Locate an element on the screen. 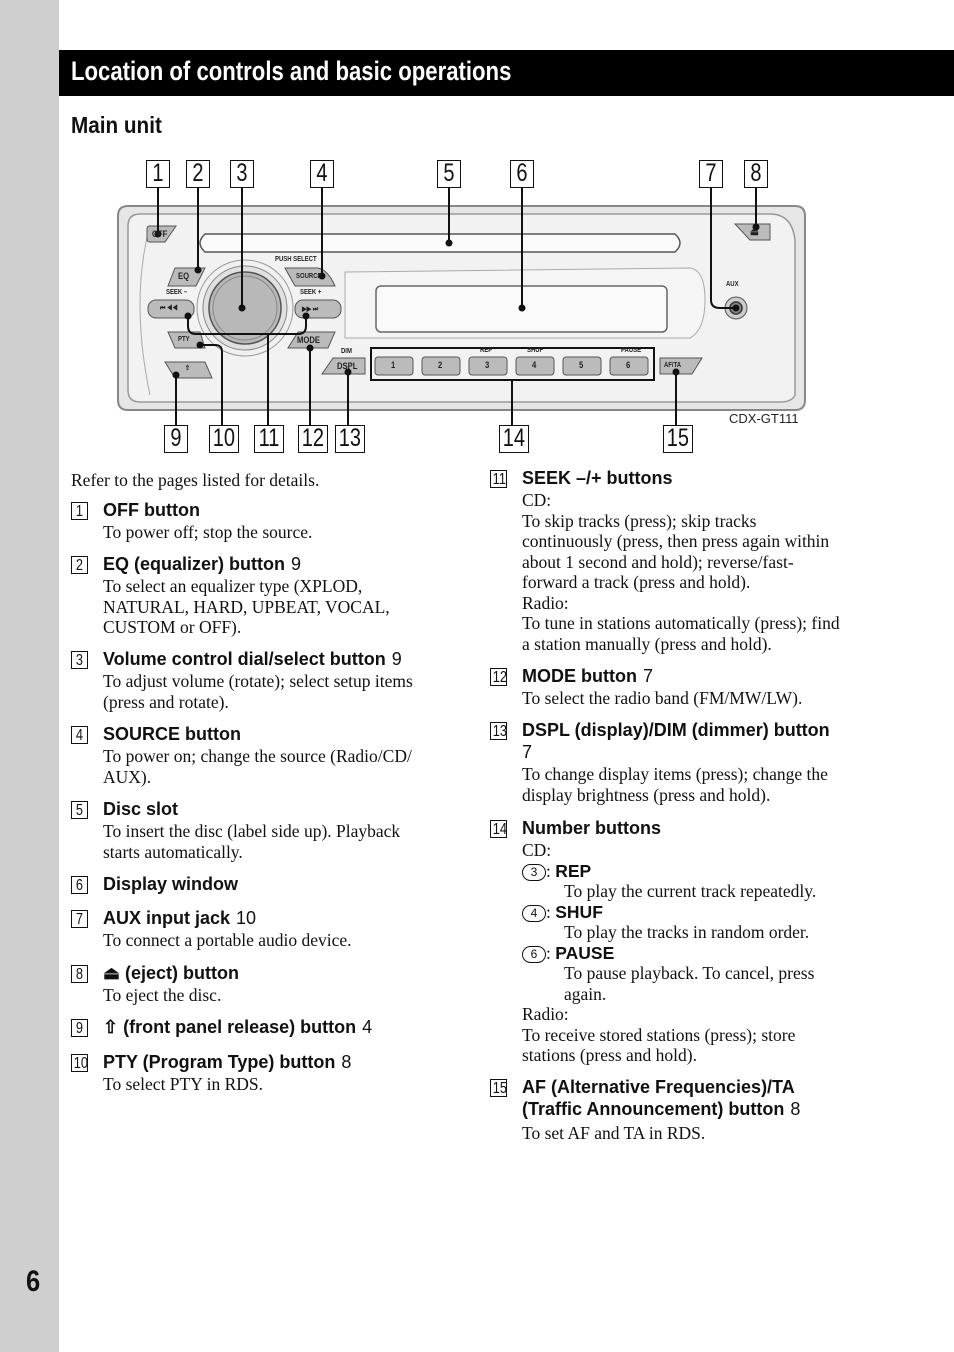 The width and height of the screenshot is (954, 1352). item-title: Disc slot is located at coordinates (141, 809).